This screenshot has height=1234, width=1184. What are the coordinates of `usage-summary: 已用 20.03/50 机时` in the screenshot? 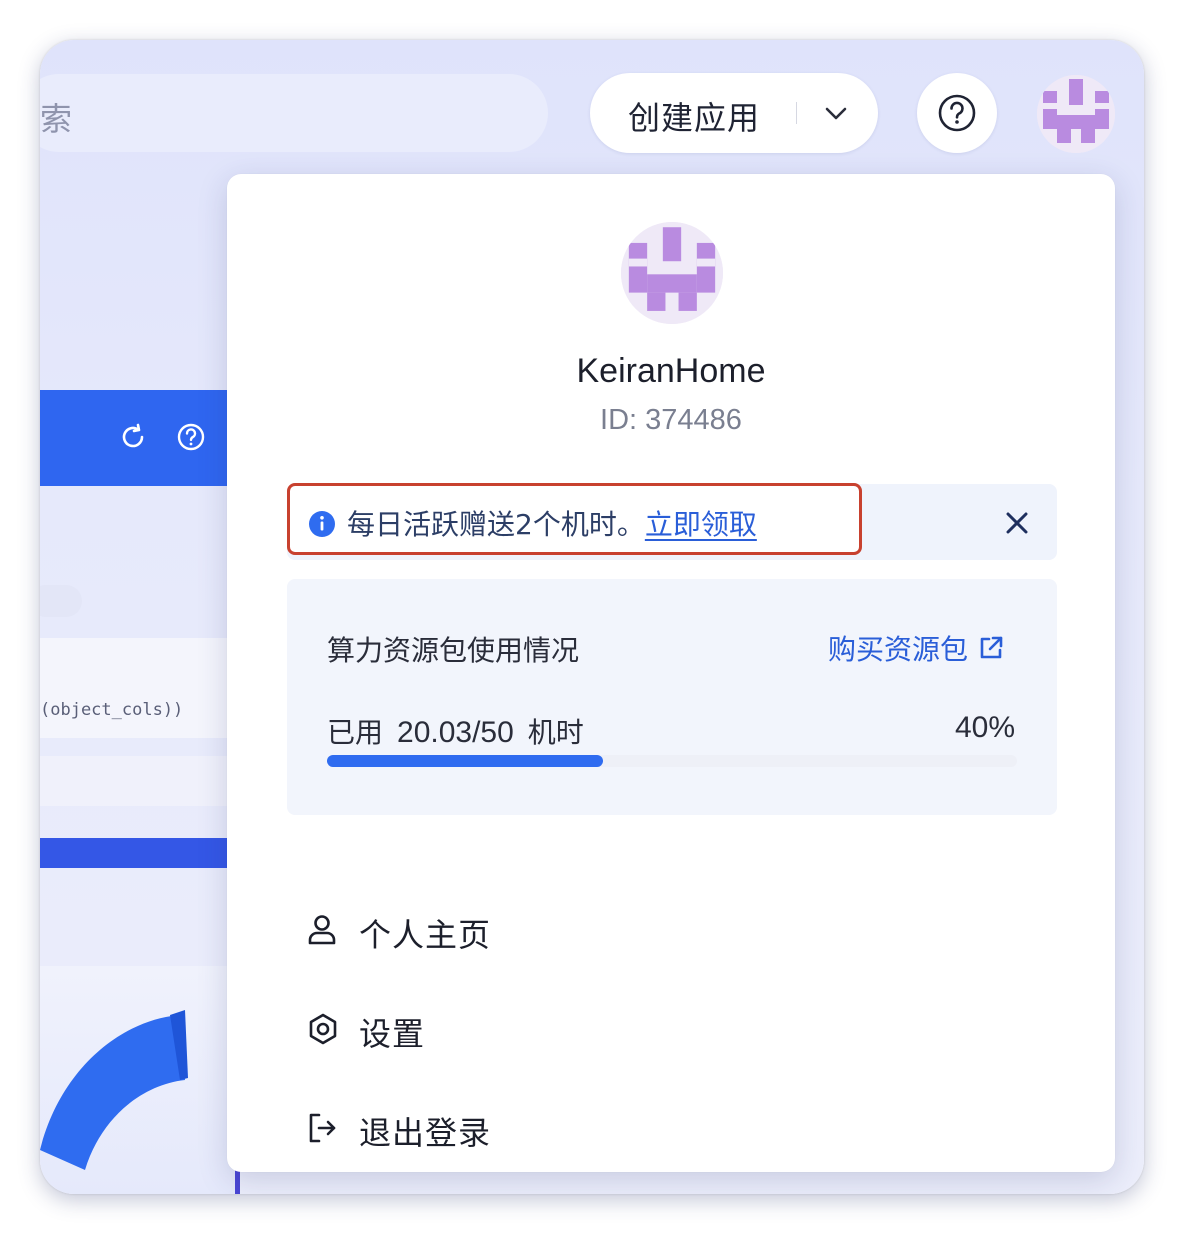 It's located at (455, 731).